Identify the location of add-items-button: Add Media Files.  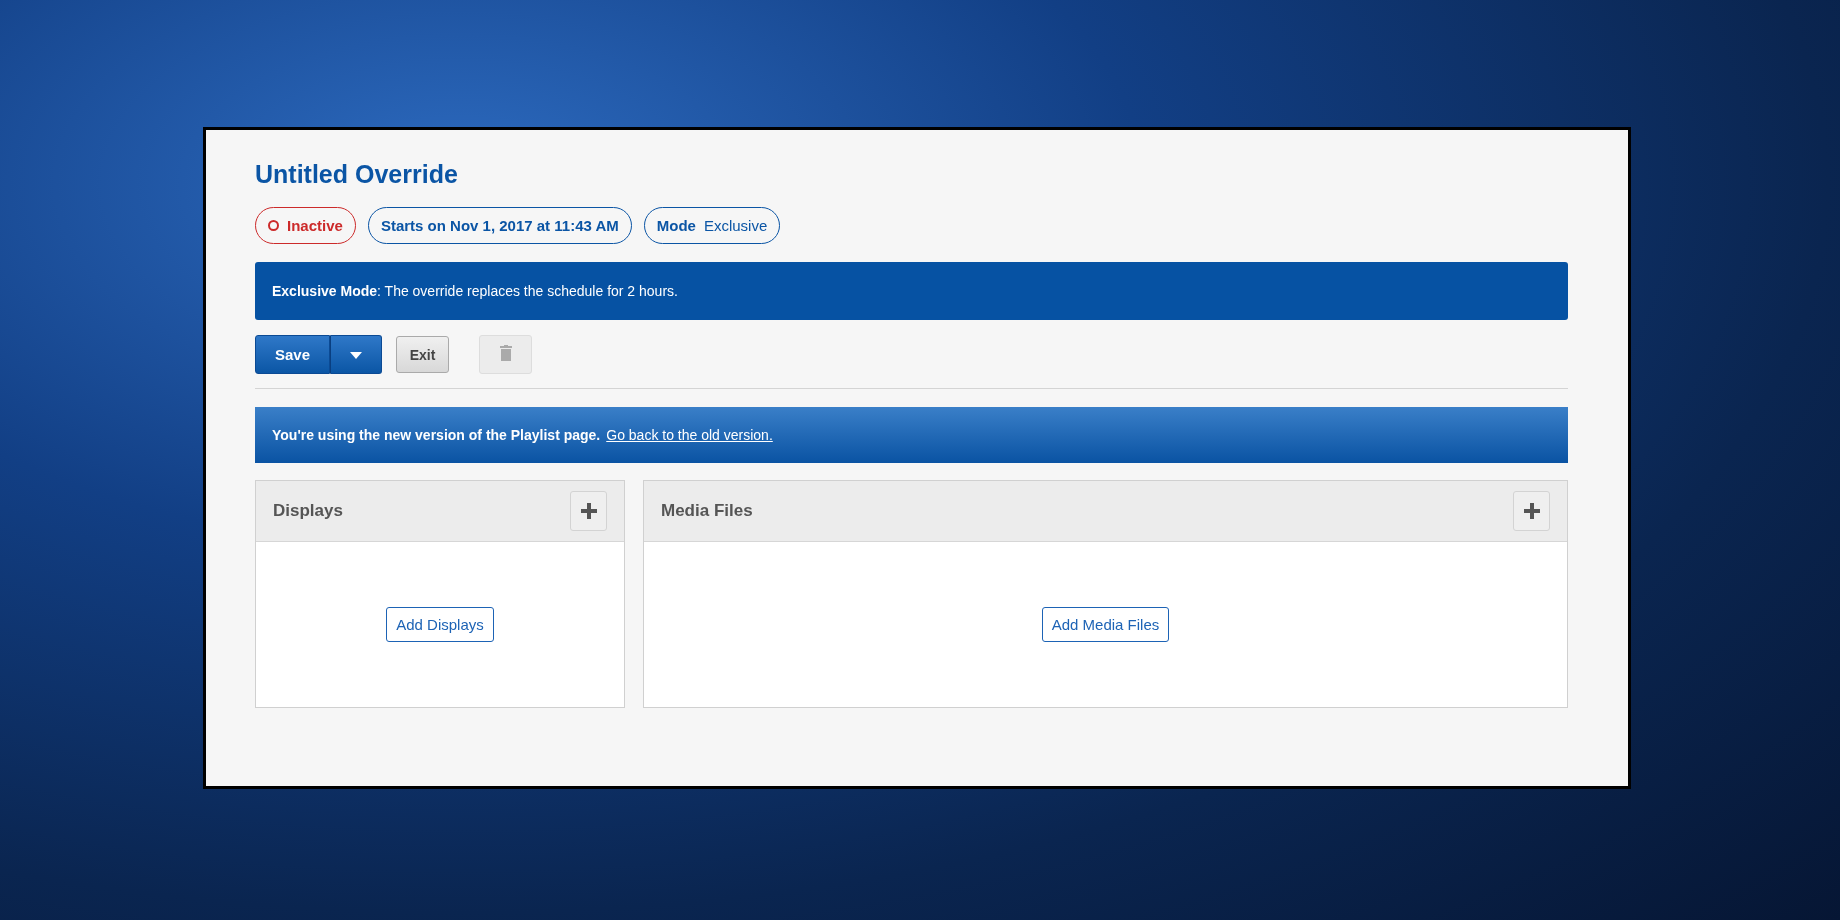
(1105, 624).